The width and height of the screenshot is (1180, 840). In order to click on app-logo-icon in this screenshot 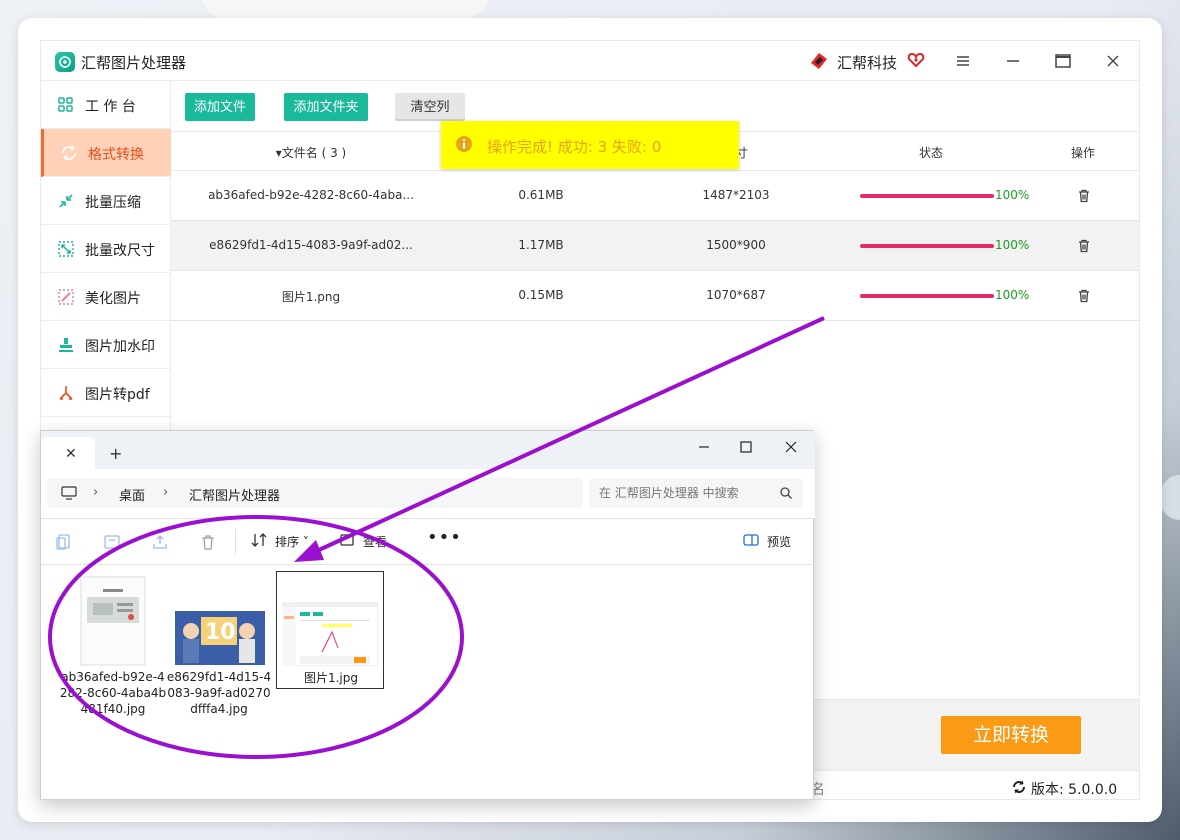, I will do `click(65, 62)`.